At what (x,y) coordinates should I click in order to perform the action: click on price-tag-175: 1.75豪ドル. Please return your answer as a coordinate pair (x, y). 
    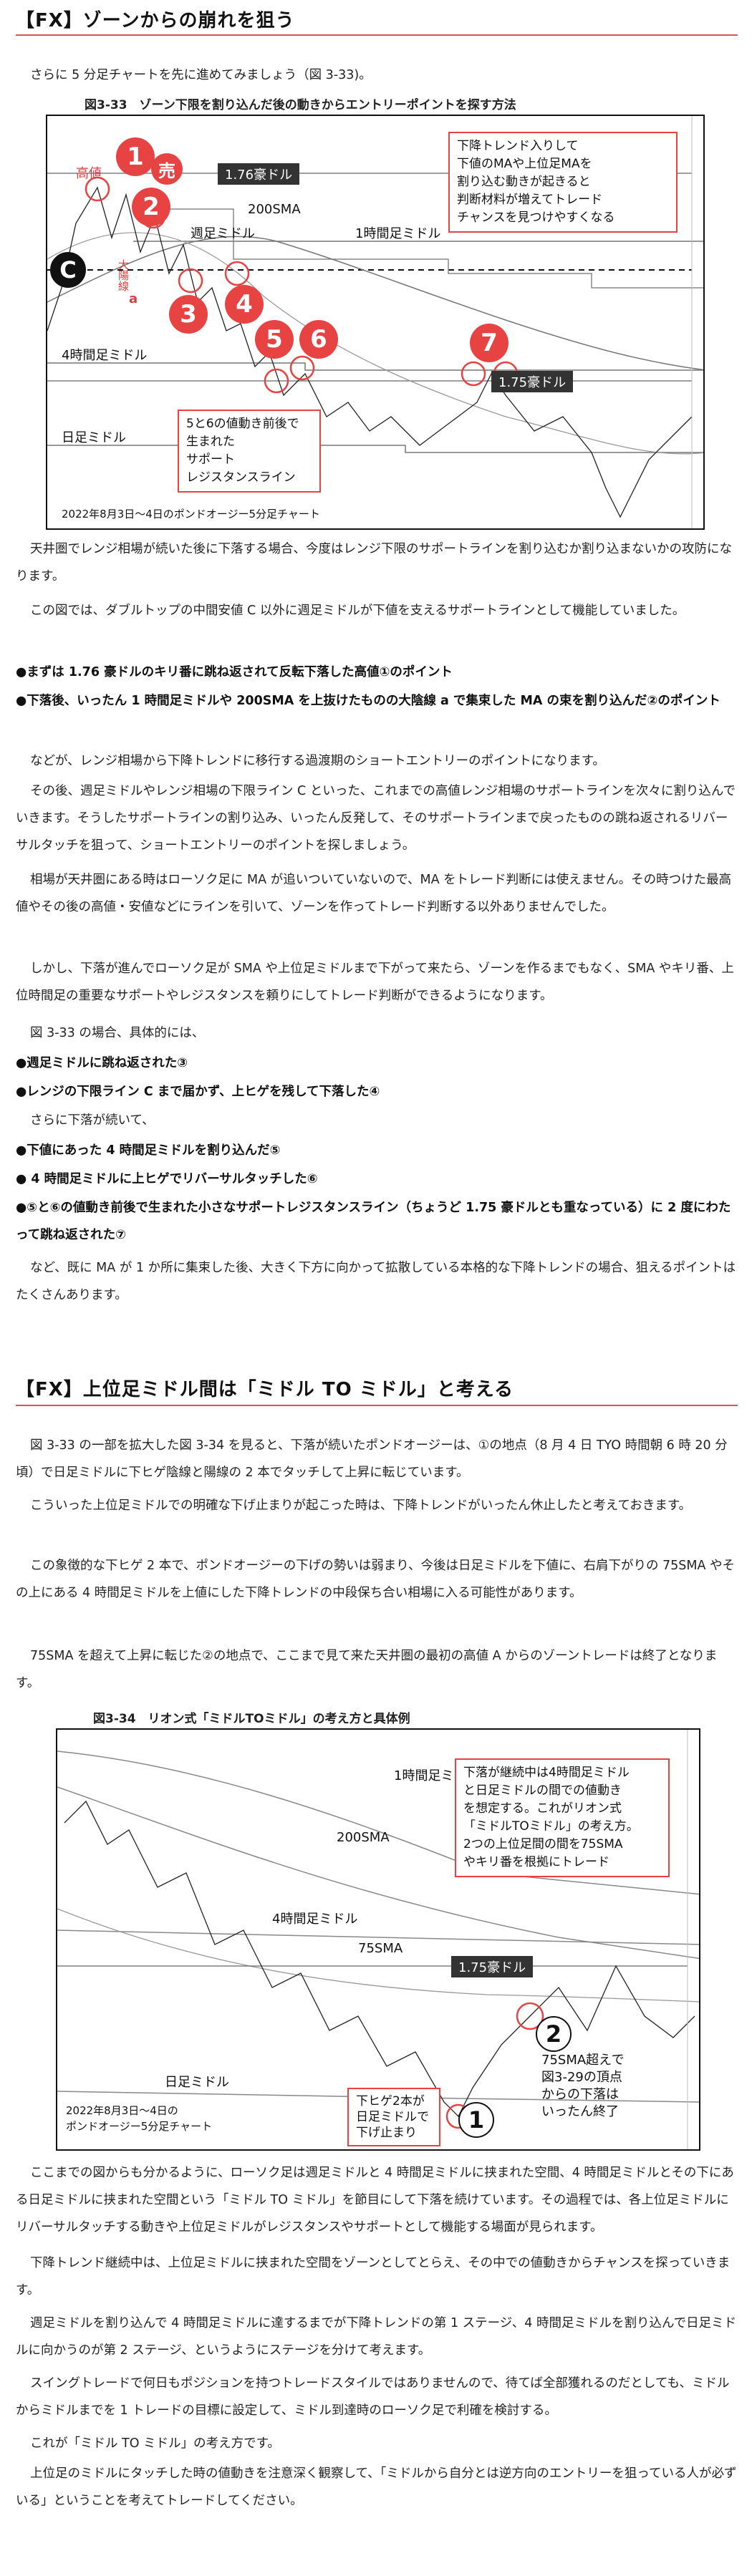
    Looking at the image, I should click on (532, 382).